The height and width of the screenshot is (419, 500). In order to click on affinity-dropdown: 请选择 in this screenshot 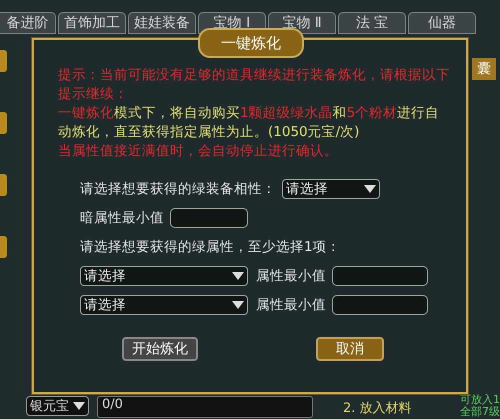, I will do `click(331, 189)`.